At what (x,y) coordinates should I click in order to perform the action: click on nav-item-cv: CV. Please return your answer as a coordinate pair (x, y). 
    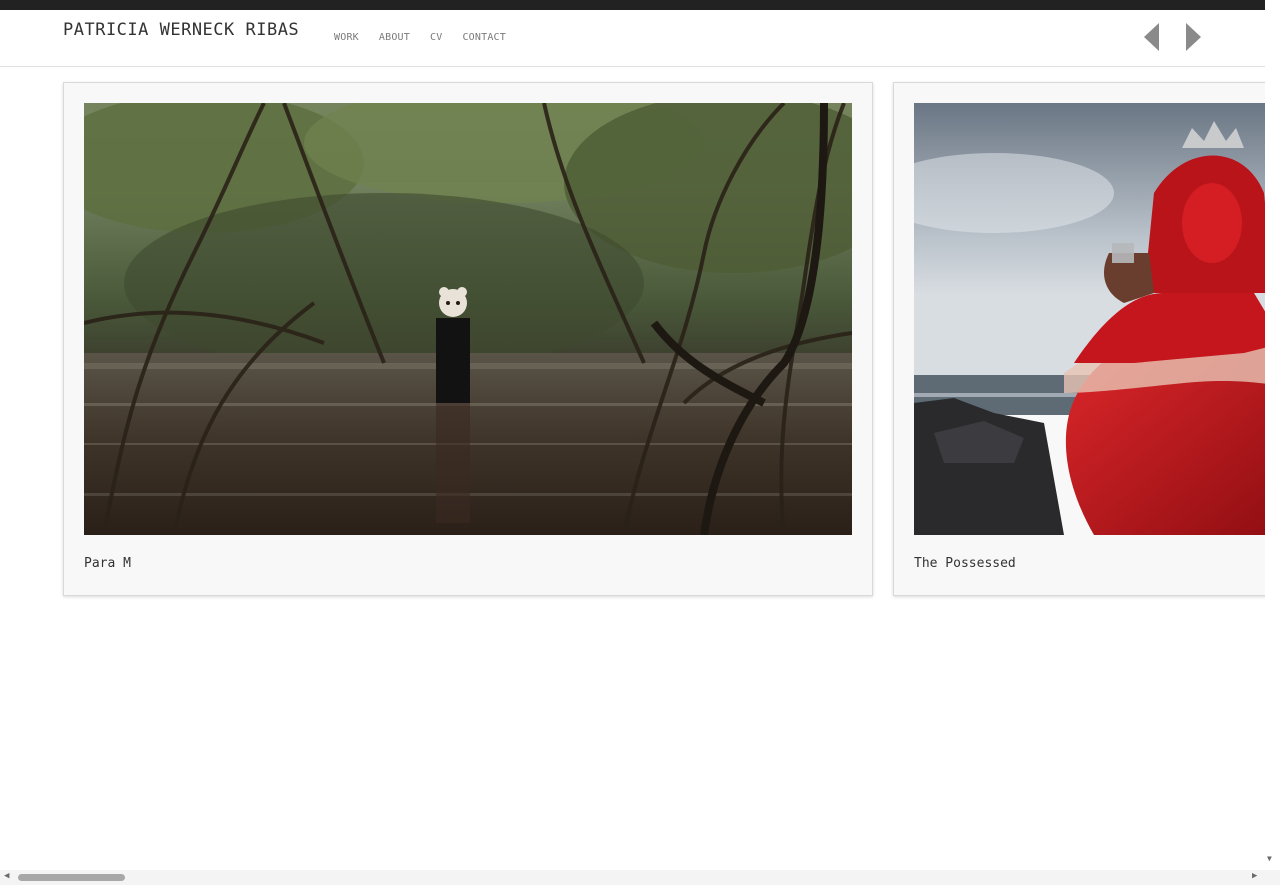
    Looking at the image, I should click on (436, 37).